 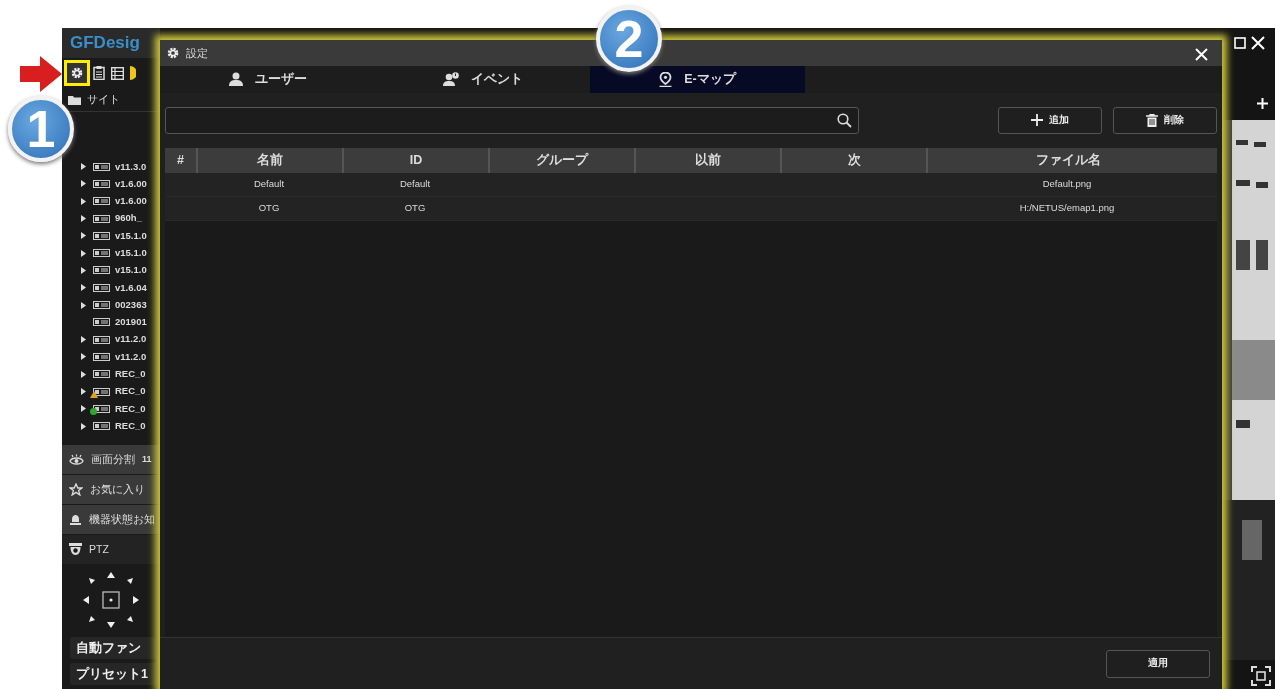 What do you see at coordinates (111, 43) in the screenshot?
I see `logo: GFDesig` at bounding box center [111, 43].